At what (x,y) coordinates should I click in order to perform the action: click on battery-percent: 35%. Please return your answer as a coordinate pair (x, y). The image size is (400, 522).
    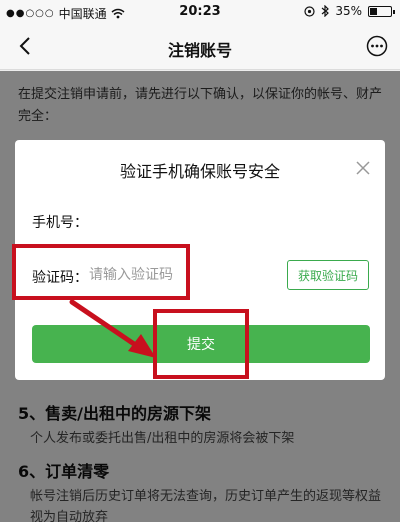
    Looking at the image, I should click on (348, 11).